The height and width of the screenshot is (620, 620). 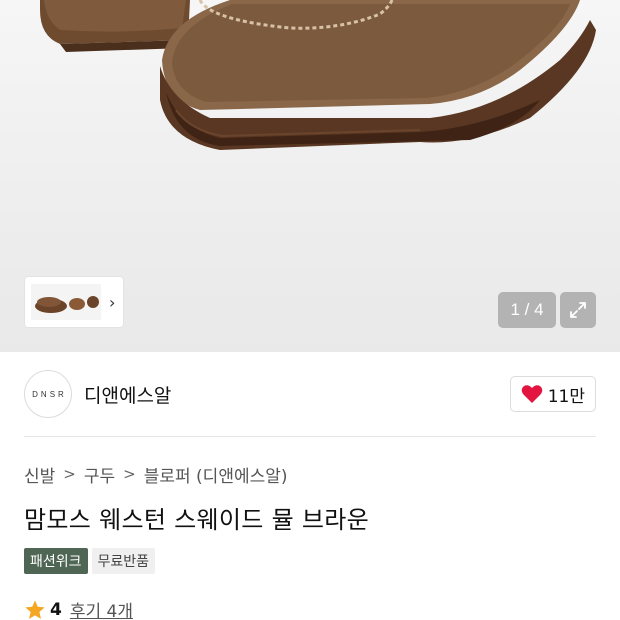 I want to click on chevron-right-icon: ›, so click(x=112, y=302).